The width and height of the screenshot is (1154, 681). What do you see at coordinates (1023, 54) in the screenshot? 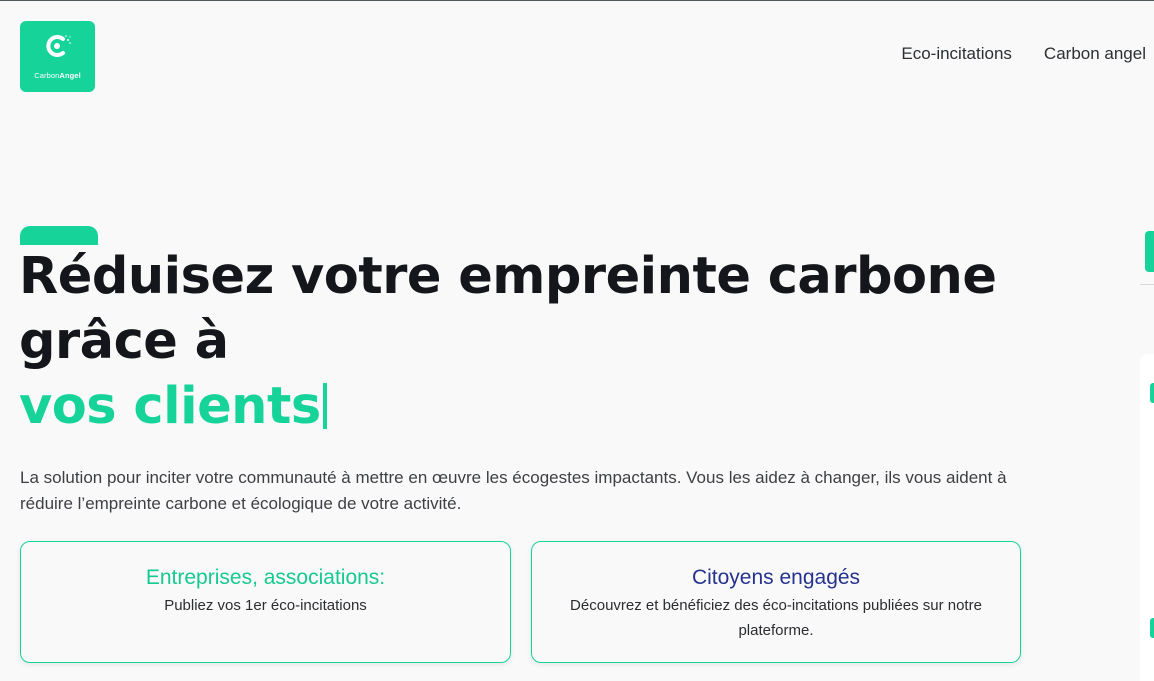
I see `main-nav: Eco-incitations Carbon angel` at bounding box center [1023, 54].